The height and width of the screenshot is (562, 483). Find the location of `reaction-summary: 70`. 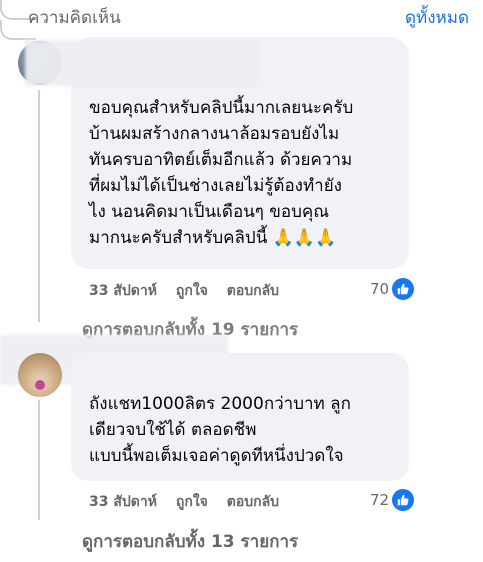

reaction-summary: 70 is located at coordinates (393, 289).